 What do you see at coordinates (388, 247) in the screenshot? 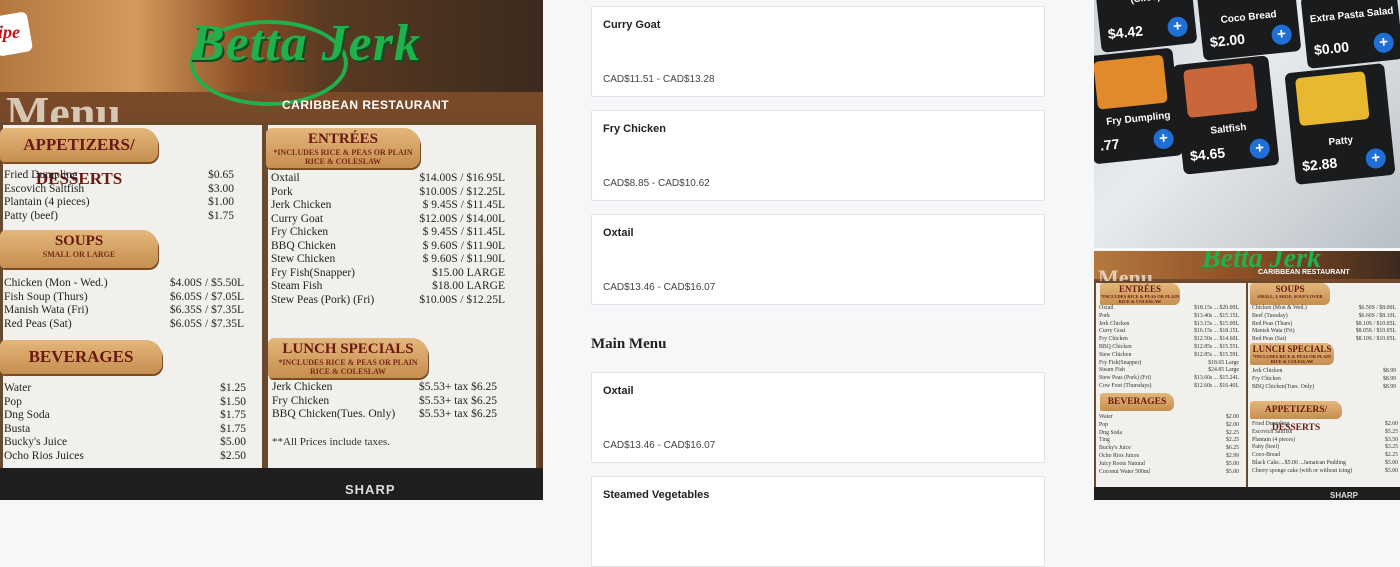
I see `menu-row: BBQ Chicken $ 9.60S / $11.90L` at bounding box center [388, 247].